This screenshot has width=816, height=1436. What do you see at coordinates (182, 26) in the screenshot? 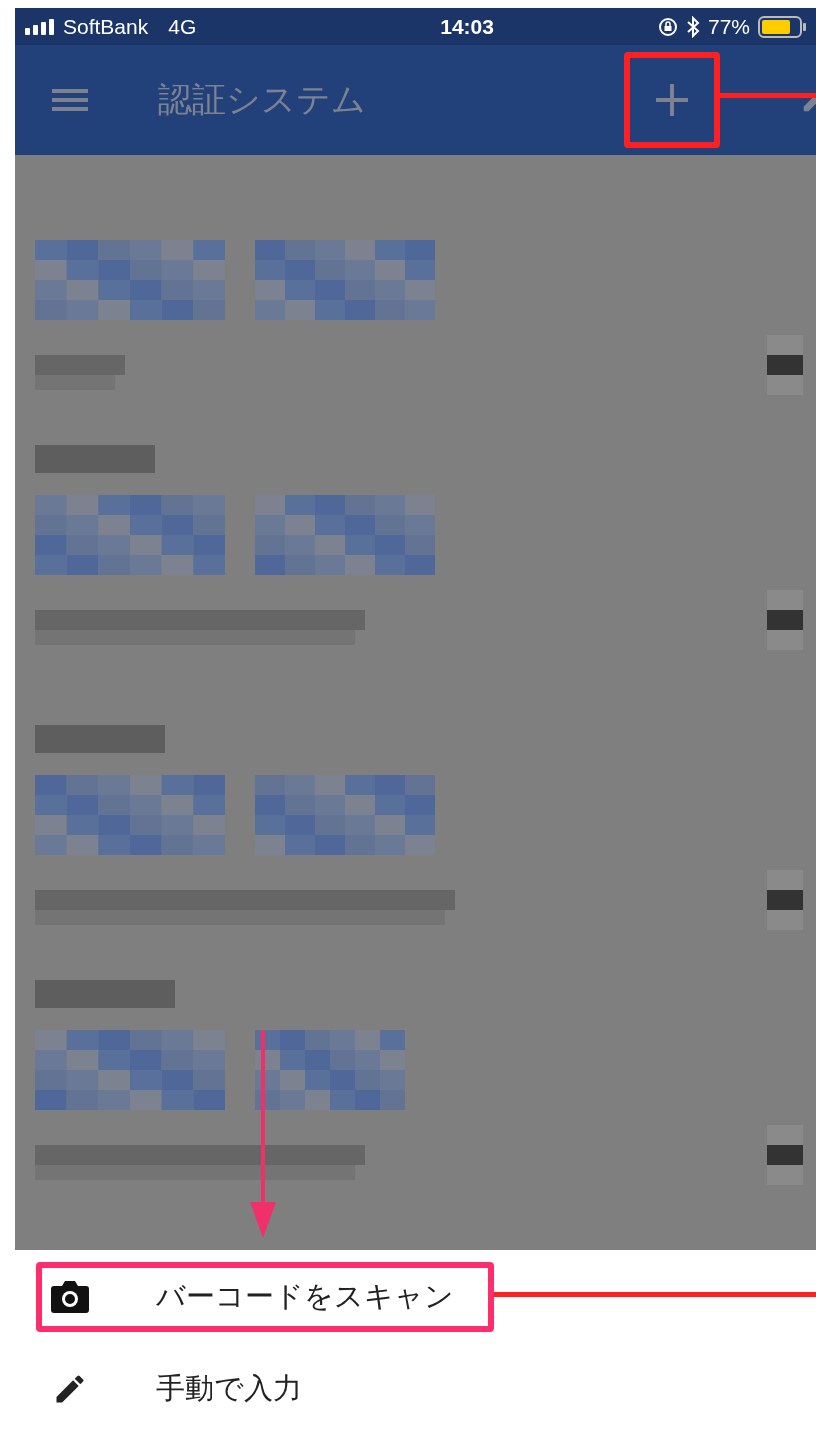
I see `network-type: 4G` at bounding box center [182, 26].